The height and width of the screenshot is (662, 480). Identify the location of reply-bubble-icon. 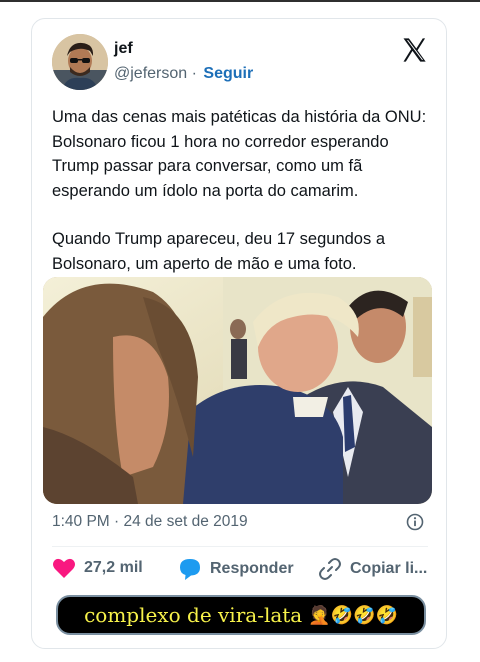
(190, 569).